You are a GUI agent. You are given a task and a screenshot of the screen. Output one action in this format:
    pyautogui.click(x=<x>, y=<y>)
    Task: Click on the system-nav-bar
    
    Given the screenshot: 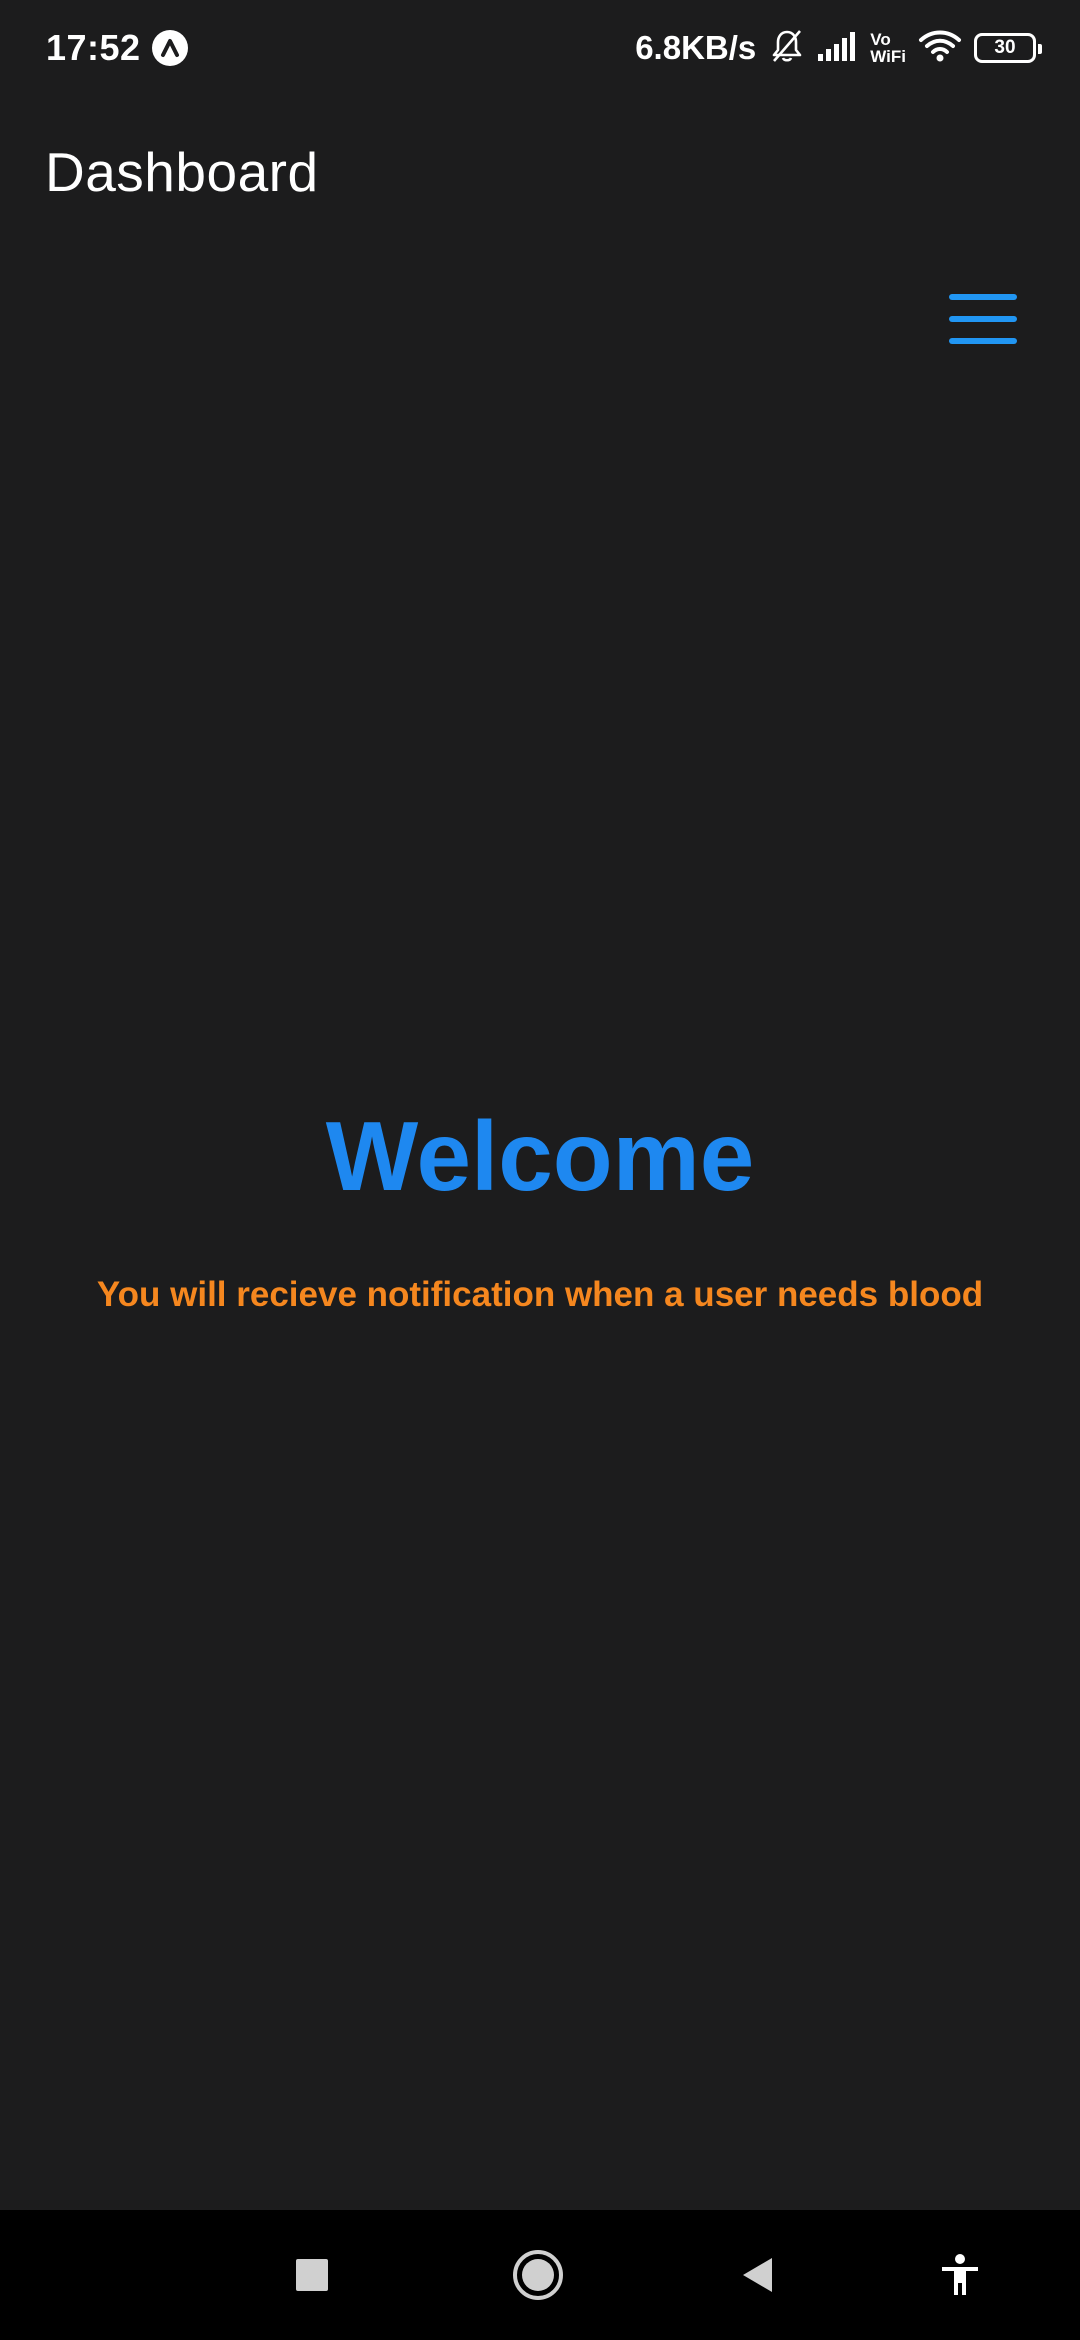 What is the action you would take?
    pyautogui.click(x=540, y=2275)
    